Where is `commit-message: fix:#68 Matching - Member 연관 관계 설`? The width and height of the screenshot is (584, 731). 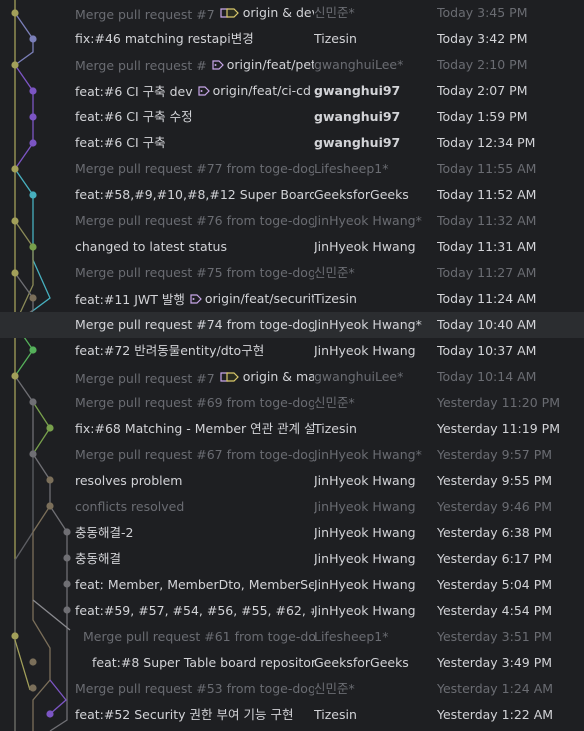
commit-message: fix:#68 Matching - Member 연관 관계 설 is located at coordinates (194, 428).